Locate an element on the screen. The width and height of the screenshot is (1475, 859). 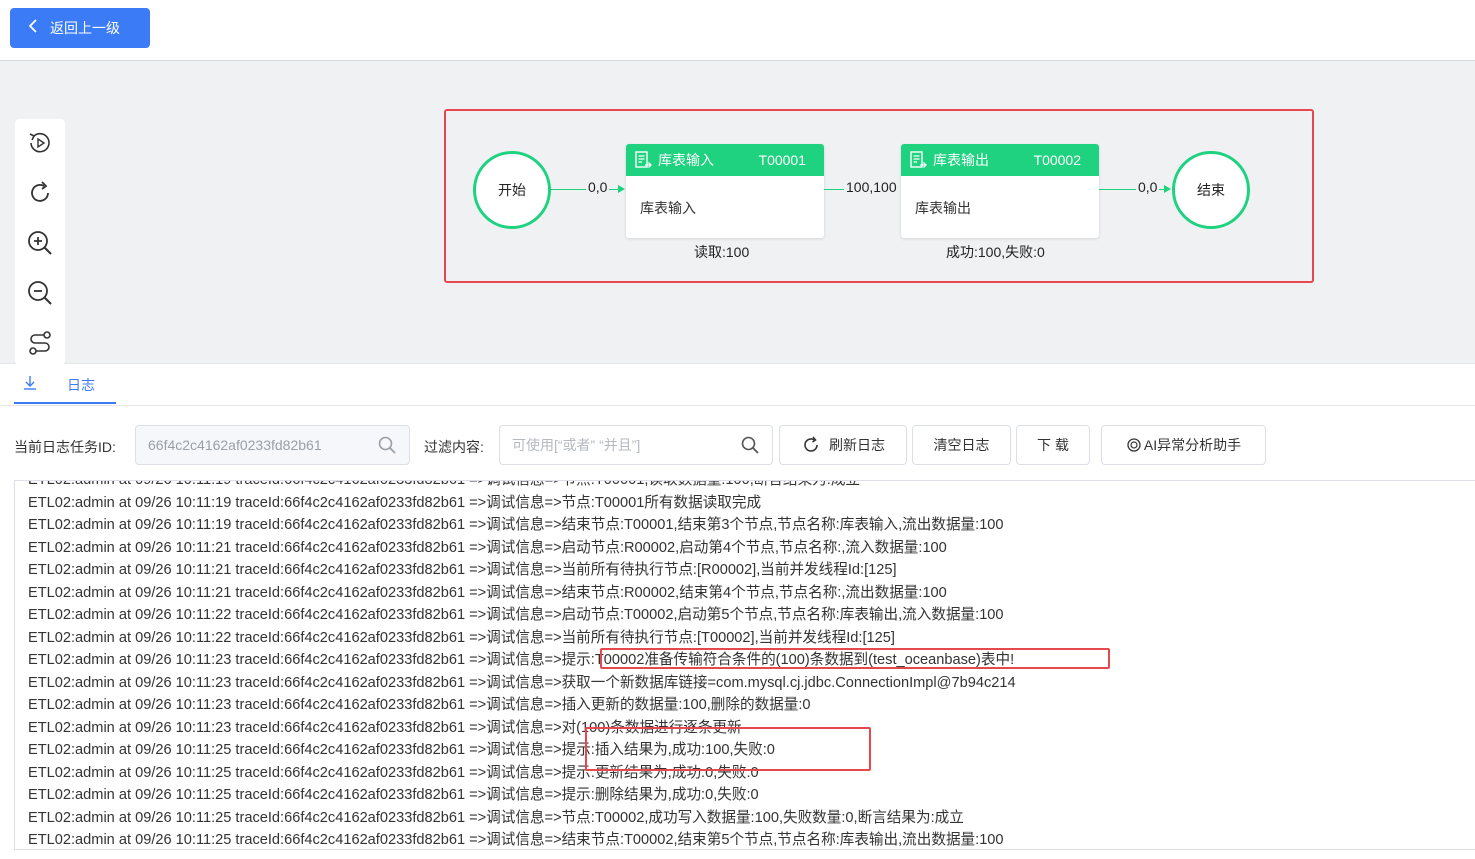
refresh-log-button: 刷新日志 is located at coordinates (843, 445).